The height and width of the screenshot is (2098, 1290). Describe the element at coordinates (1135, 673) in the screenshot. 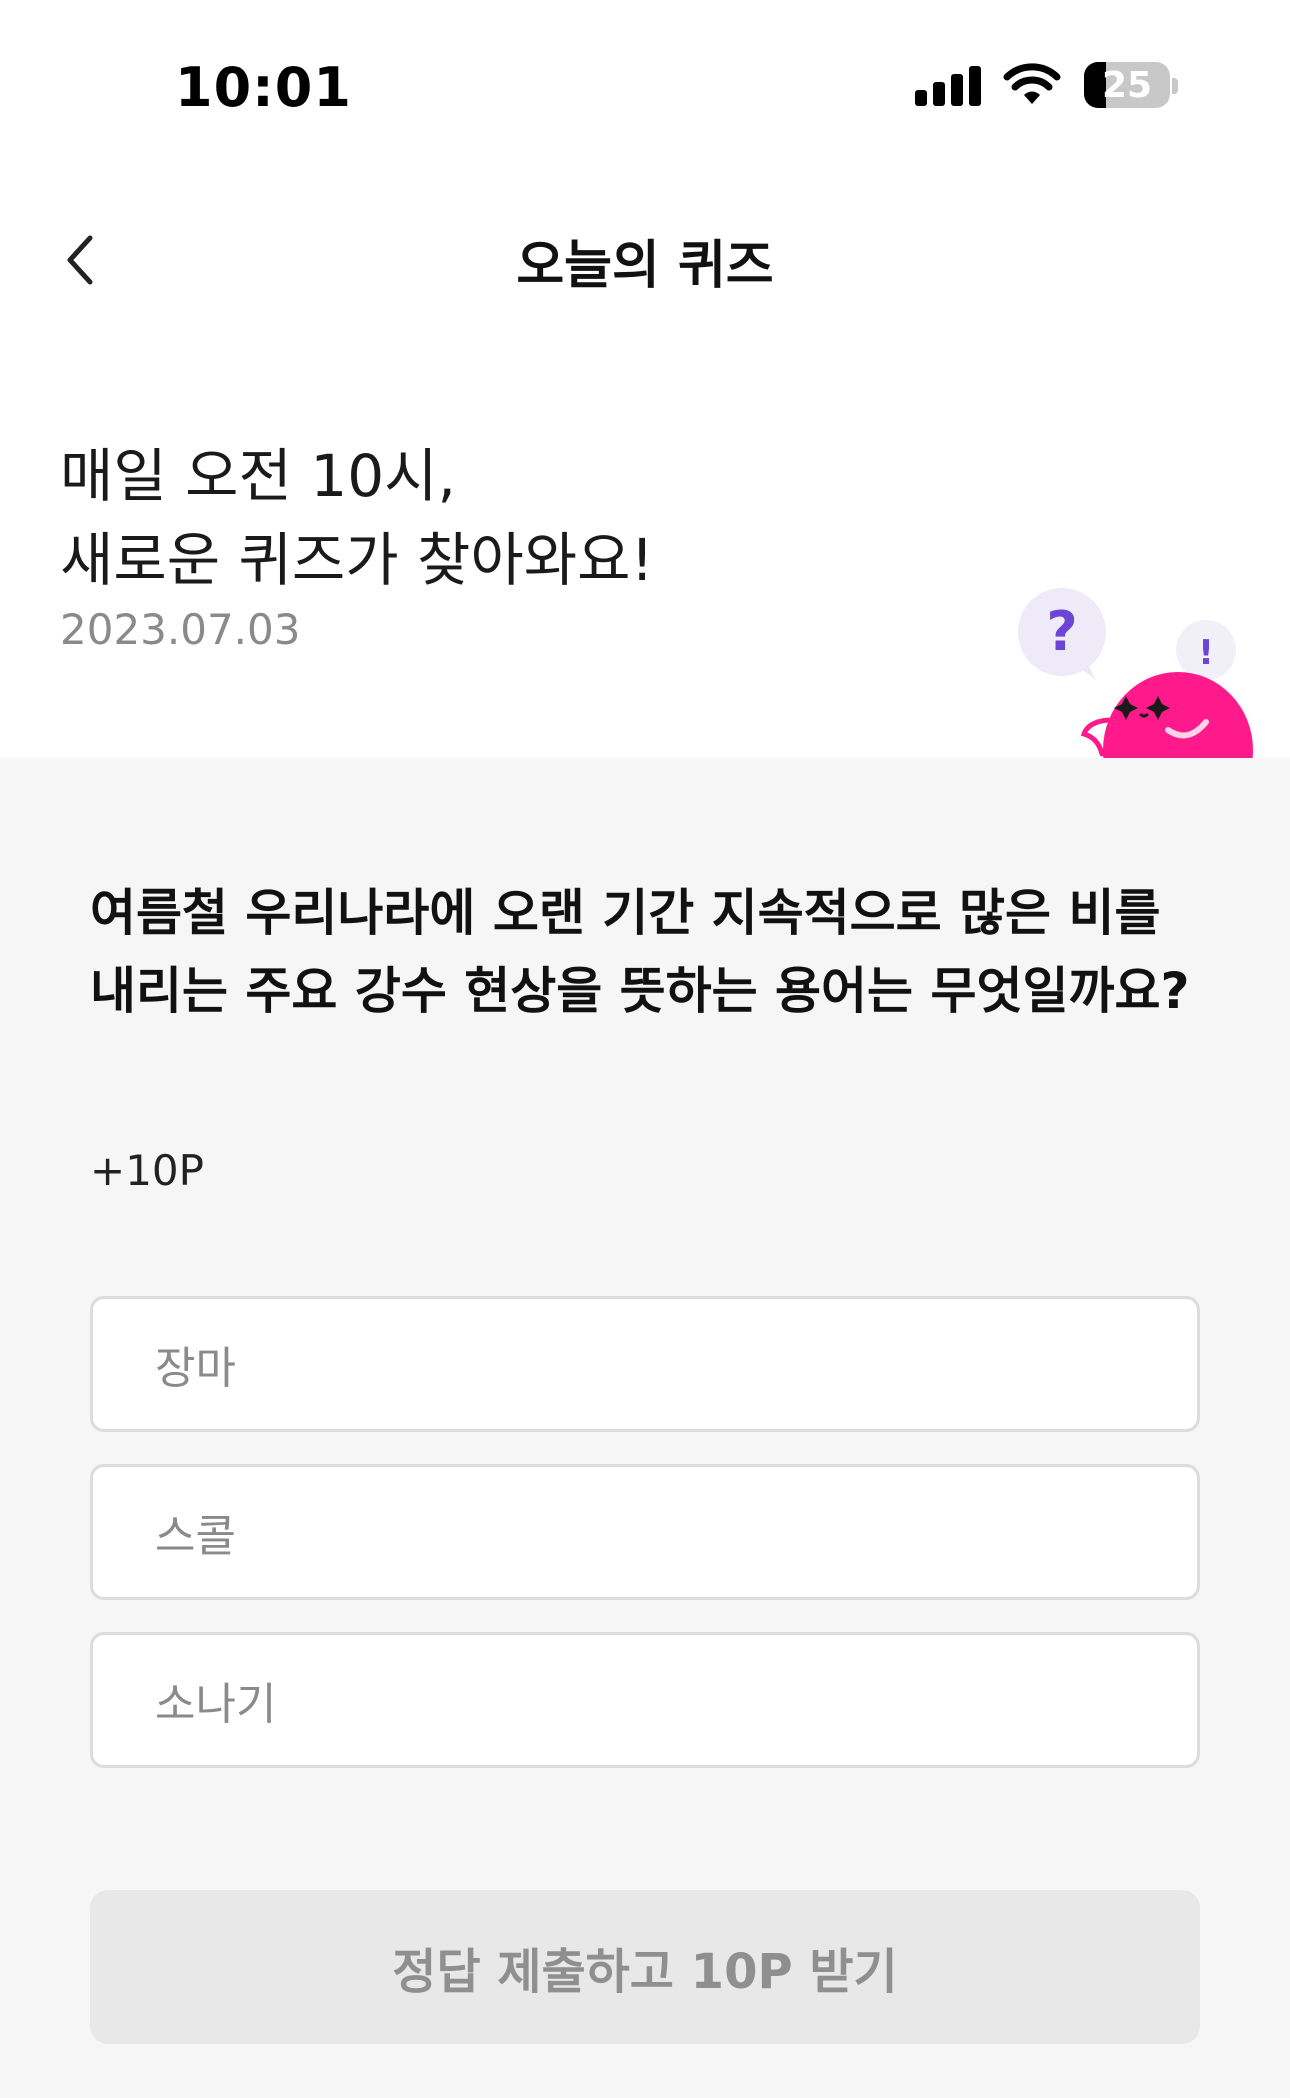

I see `mascot-illustration: ? !` at that location.